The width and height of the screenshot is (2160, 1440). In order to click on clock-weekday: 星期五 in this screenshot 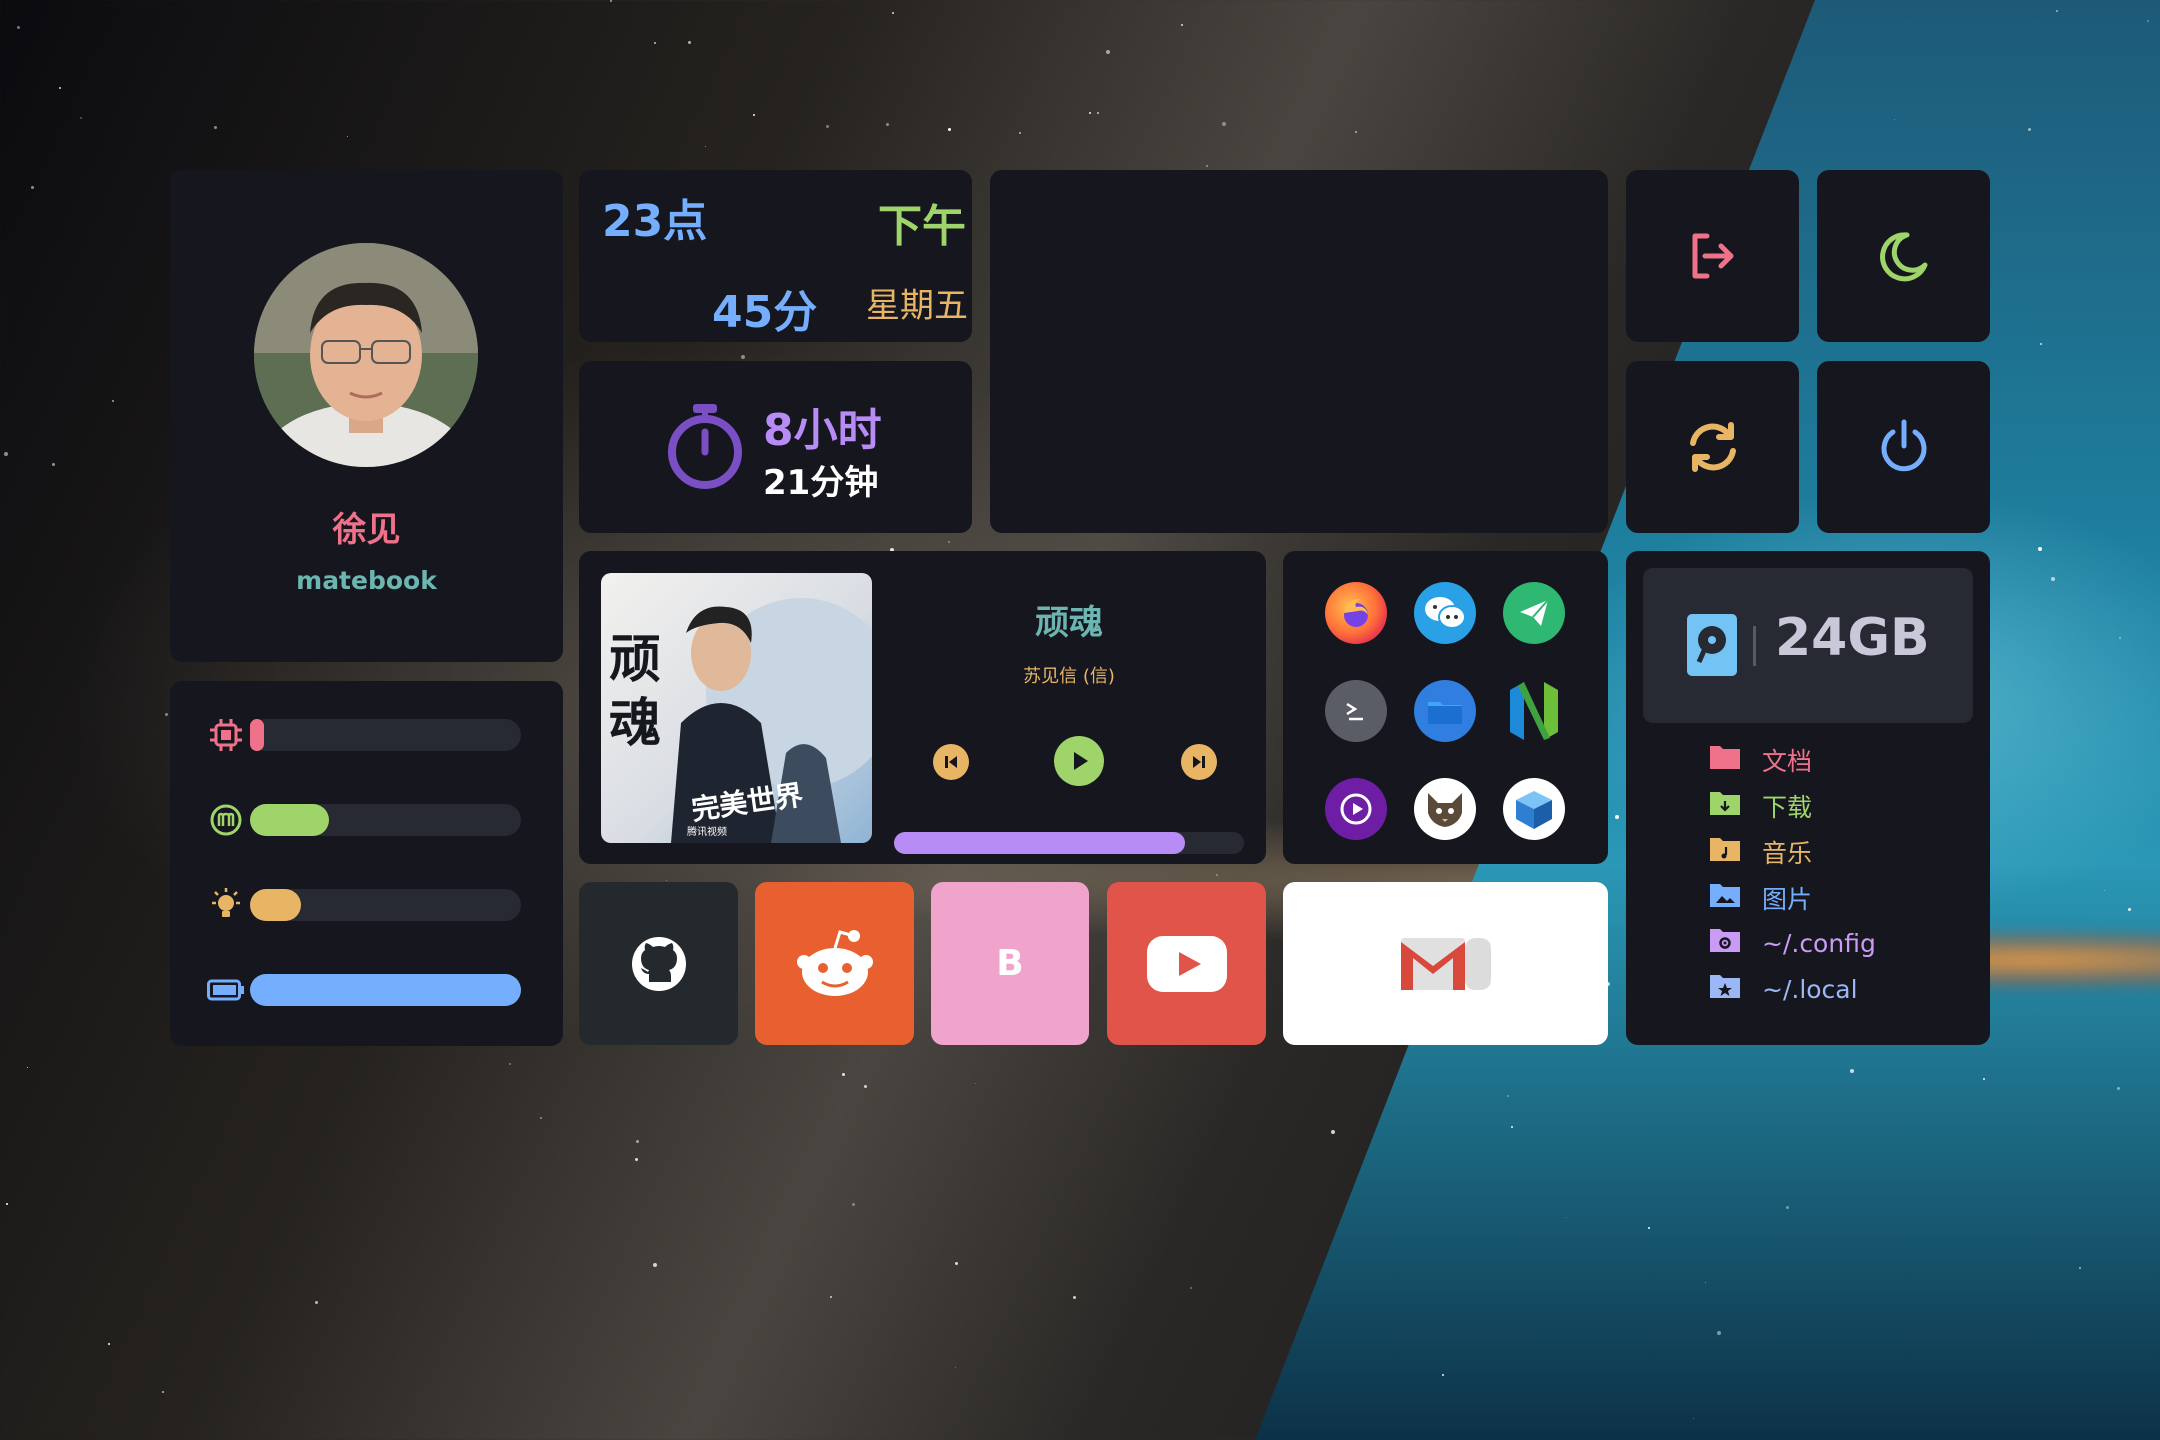, I will do `click(917, 306)`.